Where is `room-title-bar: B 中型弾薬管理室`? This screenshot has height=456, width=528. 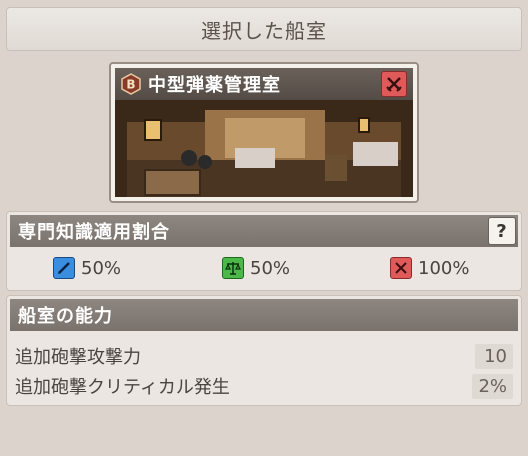
room-title-bar: B 中型弾薬管理室 is located at coordinates (264, 84).